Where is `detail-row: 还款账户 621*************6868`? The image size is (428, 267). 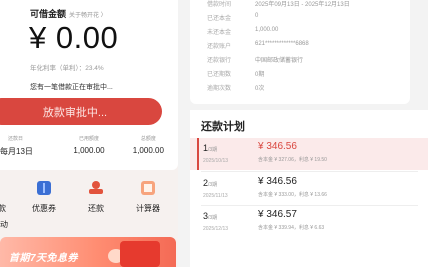 detail-row: 还款账户 621*************6868 is located at coordinates (258, 46).